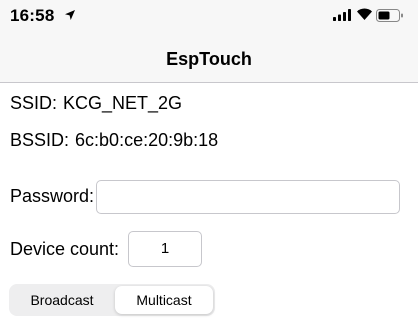  Describe the element at coordinates (40, 140) in the screenshot. I see `bssid-label: BSSID:` at that location.